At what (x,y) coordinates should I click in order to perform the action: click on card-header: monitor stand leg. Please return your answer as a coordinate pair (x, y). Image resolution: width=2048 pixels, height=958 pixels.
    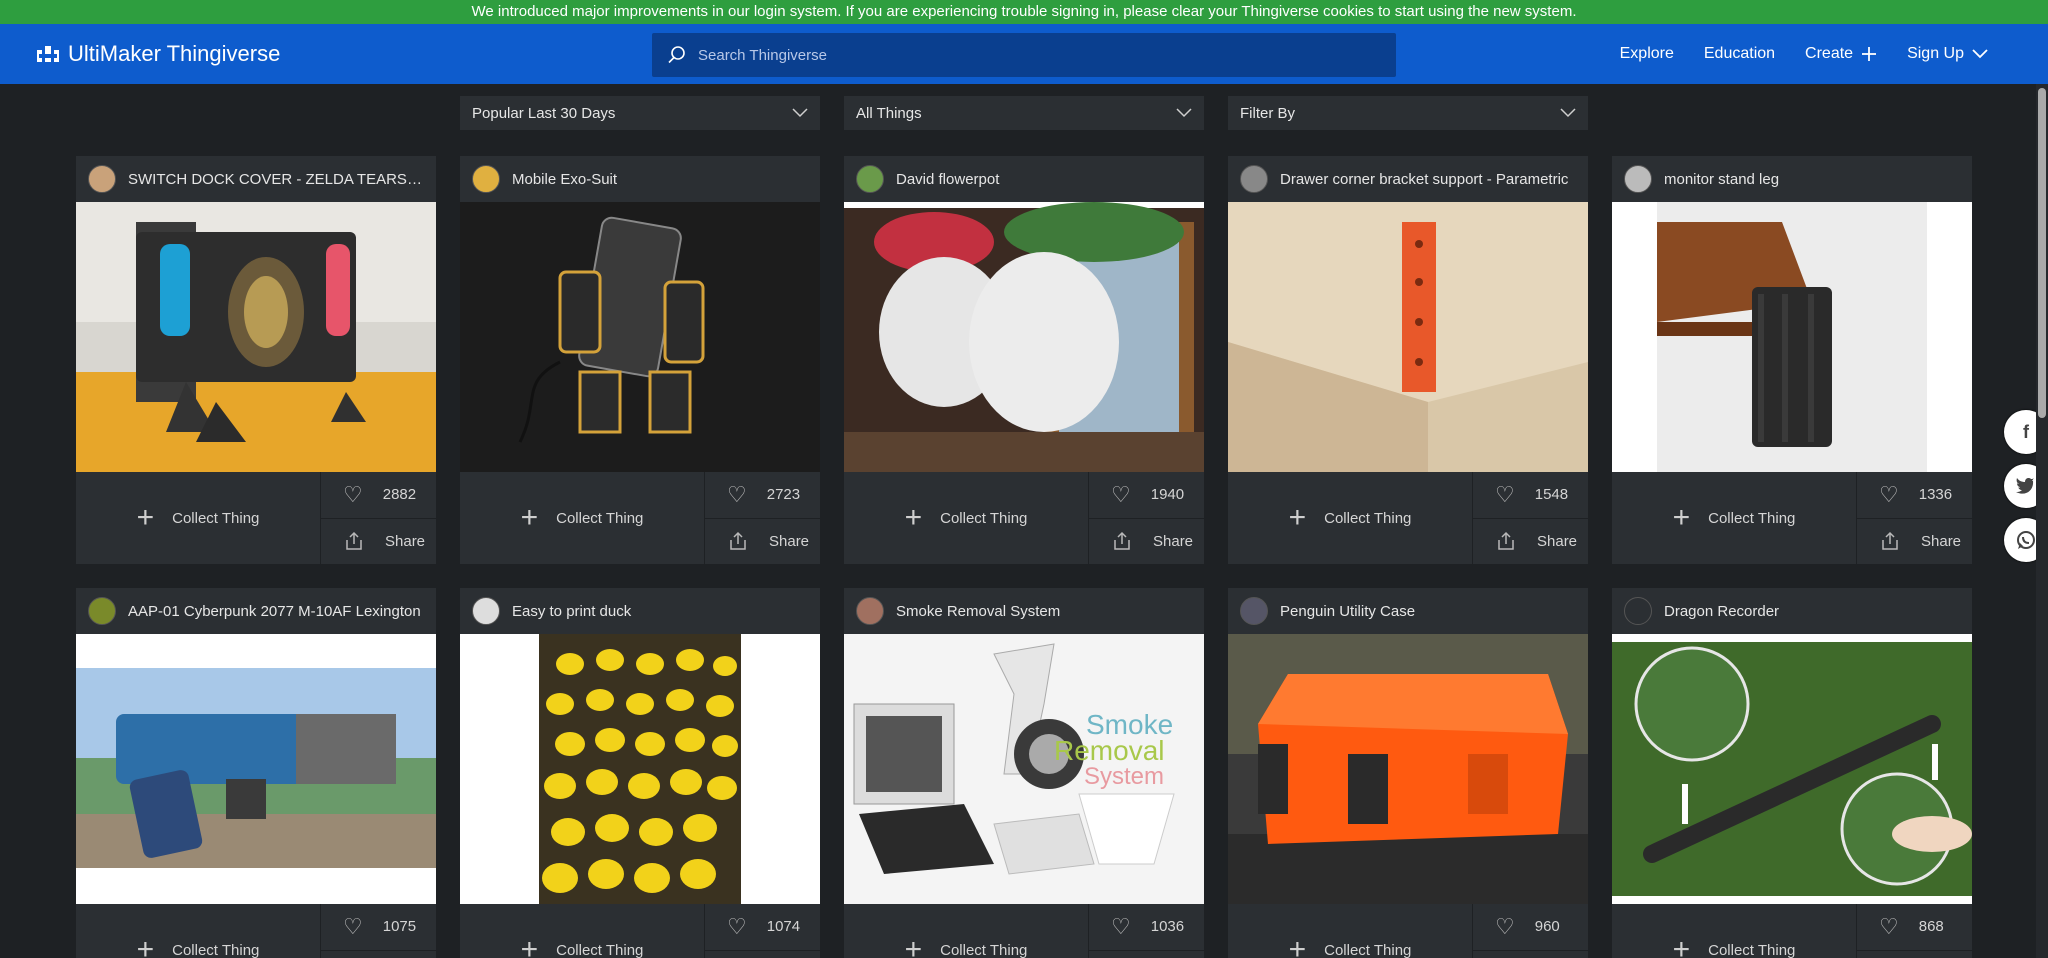
    Looking at the image, I should click on (1792, 179).